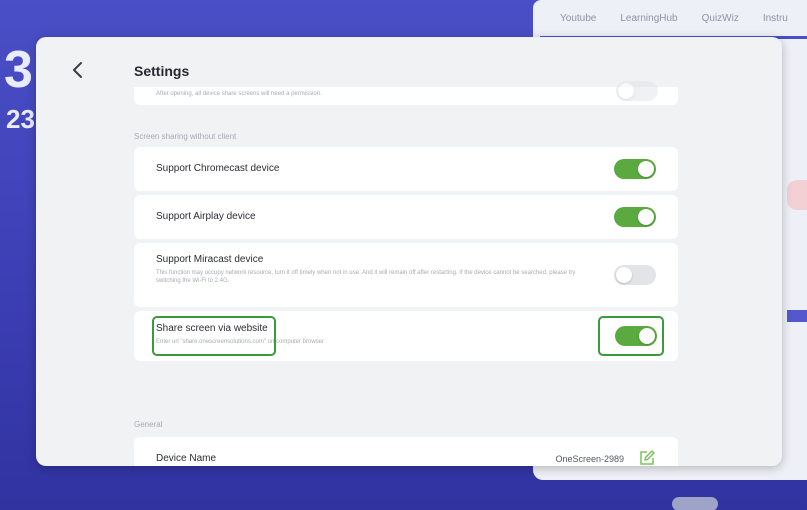  Describe the element at coordinates (637, 91) in the screenshot. I see `partial-row-toggle` at that location.